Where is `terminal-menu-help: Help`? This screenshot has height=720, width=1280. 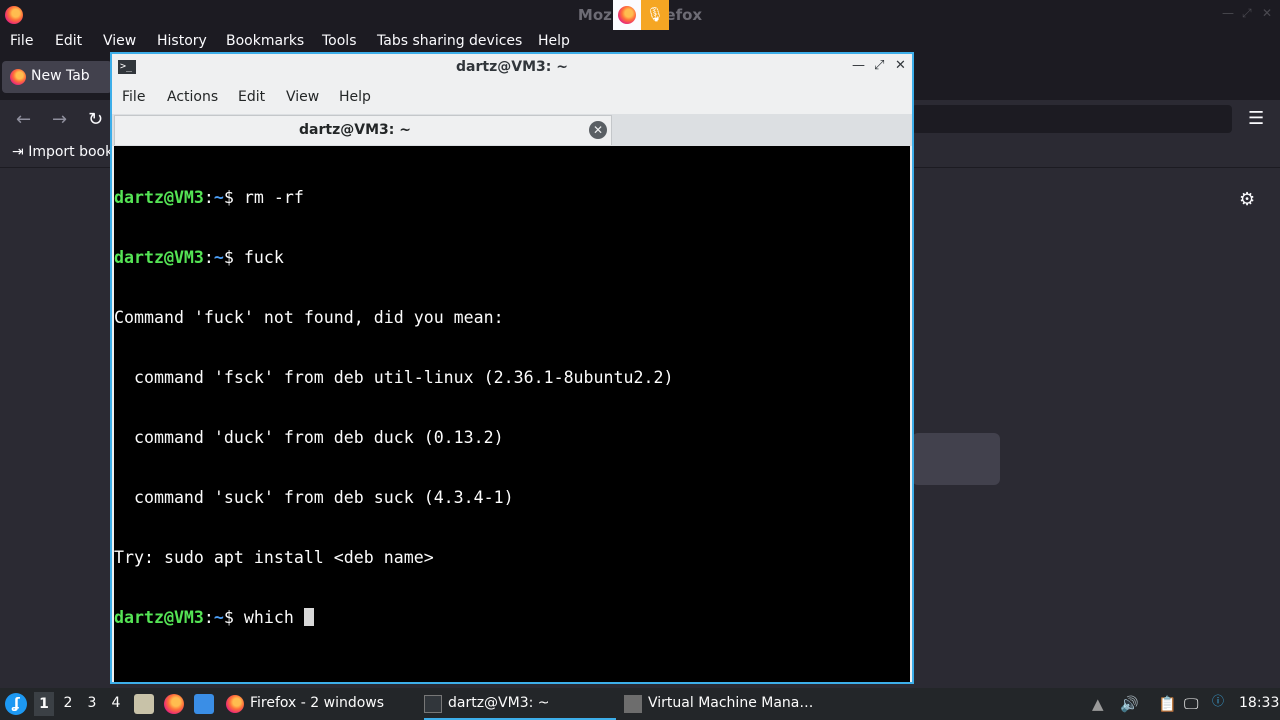 terminal-menu-help: Help is located at coordinates (355, 97).